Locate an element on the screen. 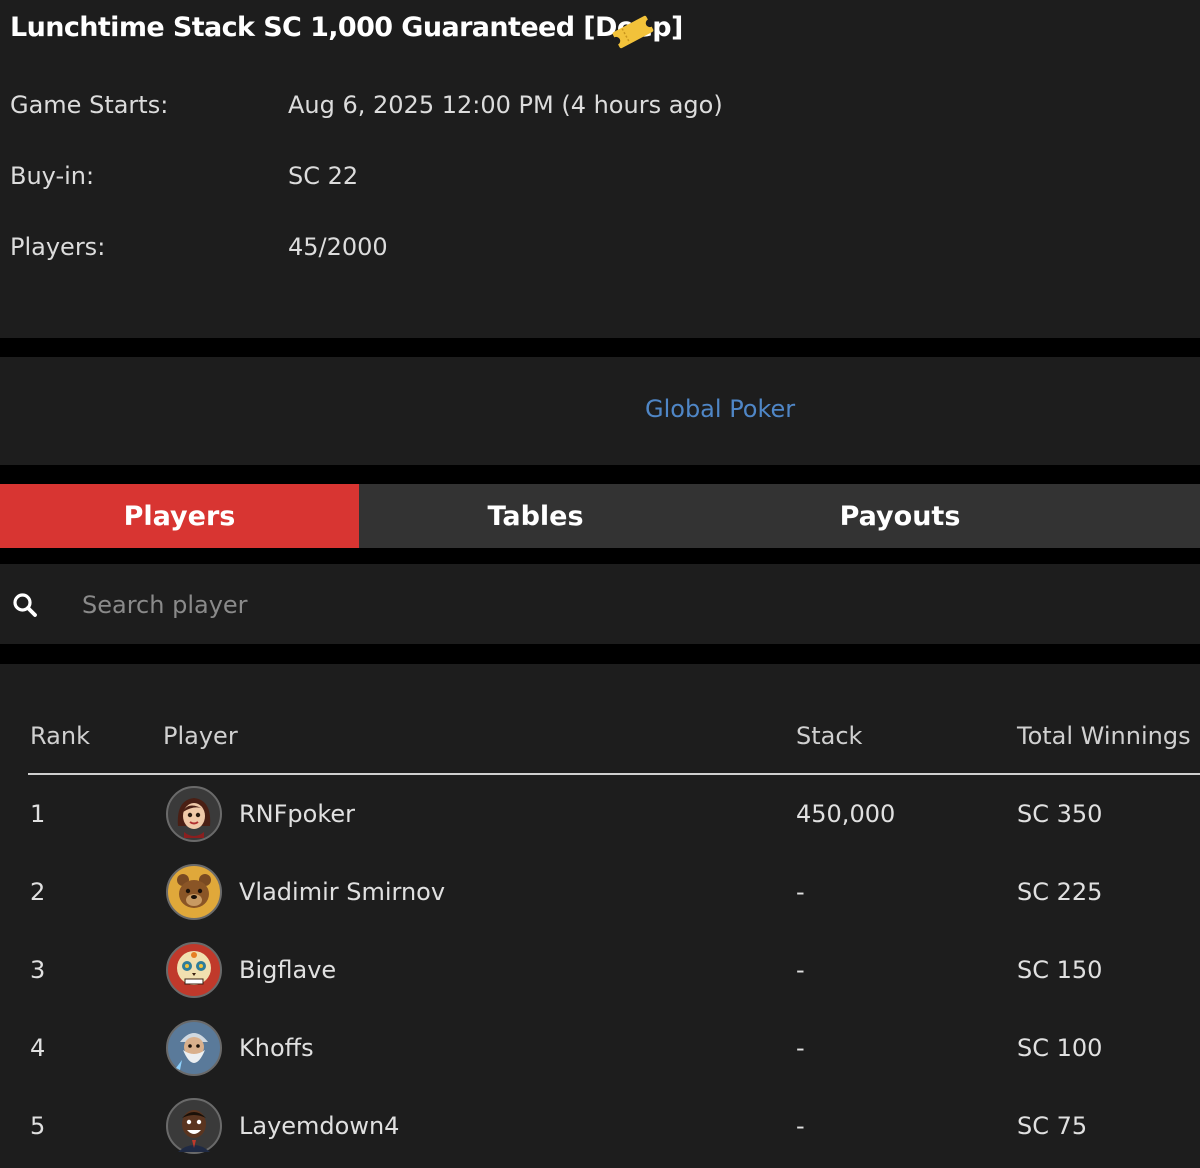 This screenshot has width=1200, height=1168. table-row: 1 RNFpoker 450,000 SC 350 is located at coordinates (600, 815).